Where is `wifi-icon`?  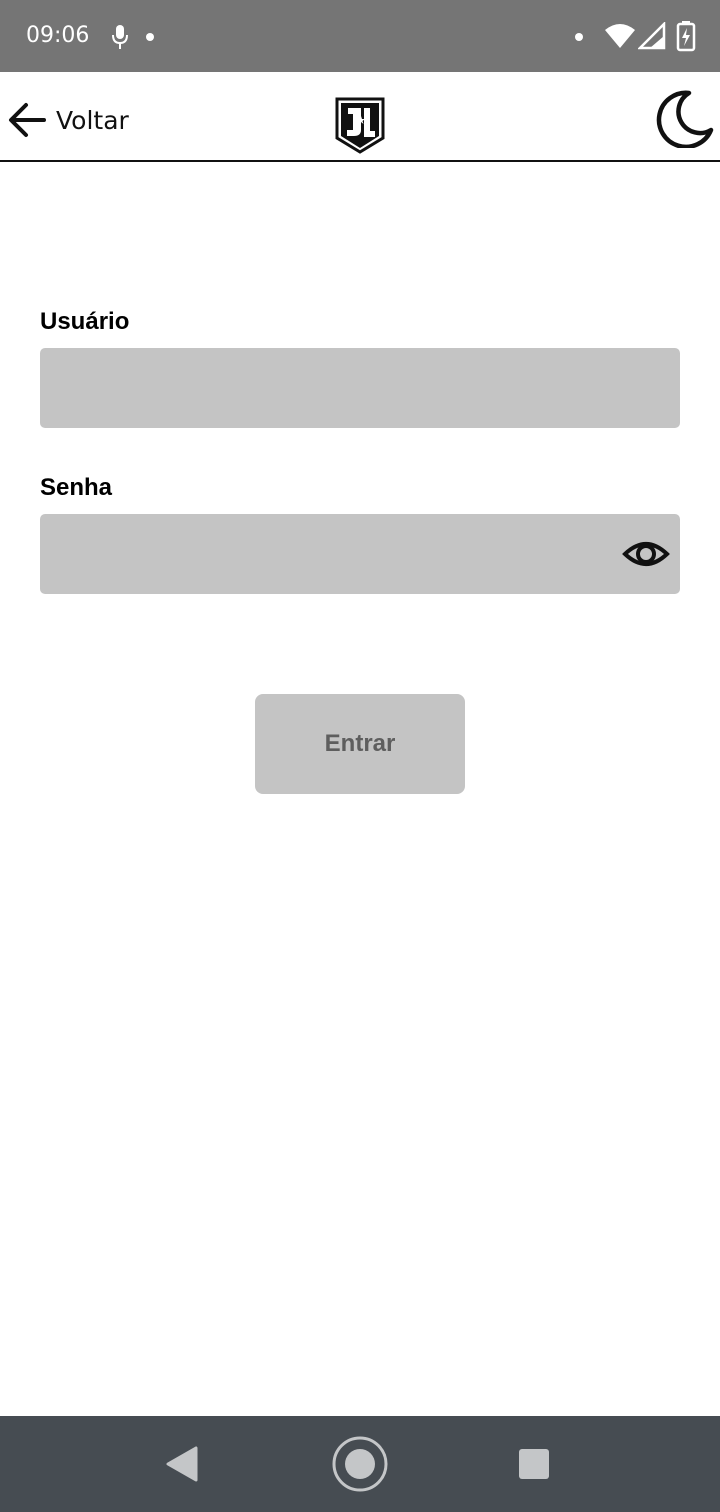
wifi-icon is located at coordinates (620, 36).